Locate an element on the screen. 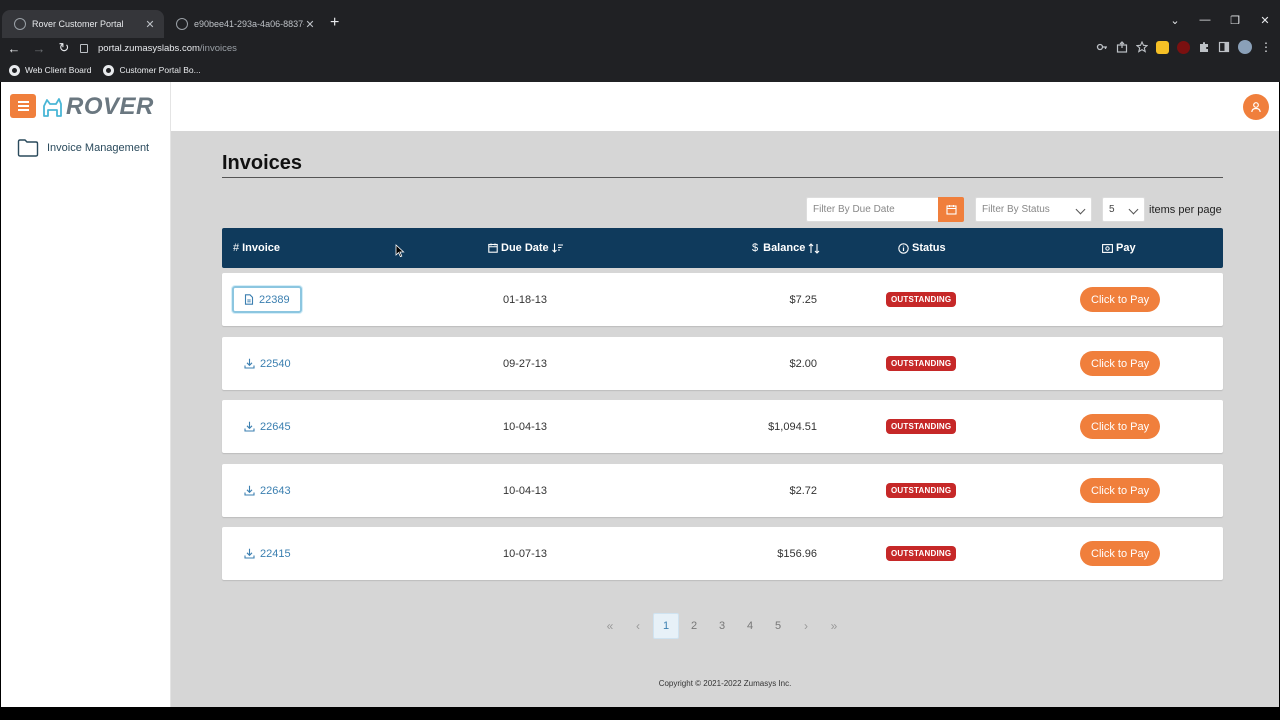 Image resolution: width=1280 pixels, height=720 pixels. user-icon is located at coordinates (1256, 107).